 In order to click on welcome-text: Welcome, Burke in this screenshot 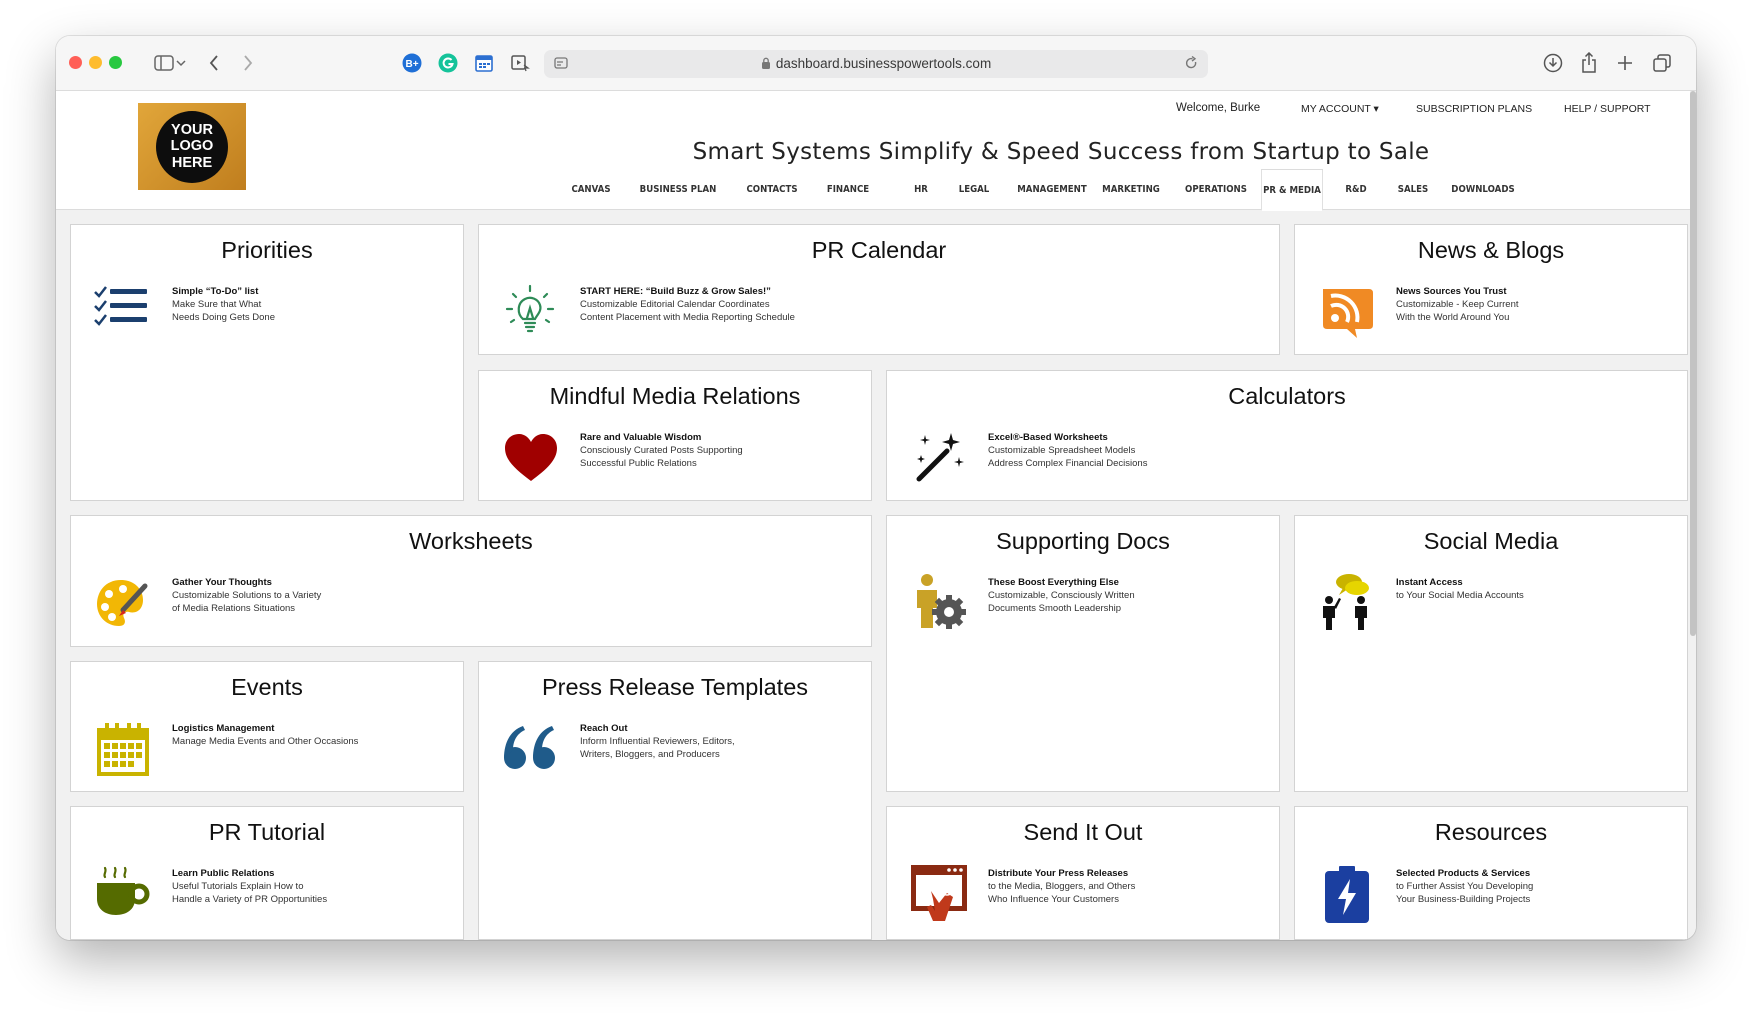, I will do `click(1218, 108)`.